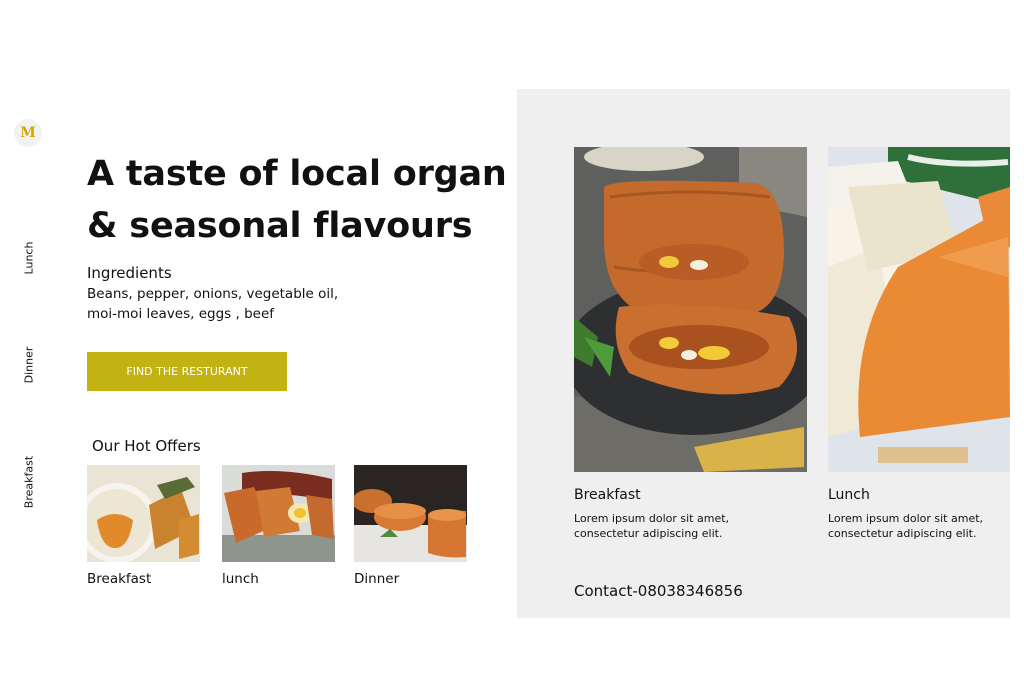  I want to click on featured-desc-breakfast-line-1: Lorem ipsum dolor sit amet,, so click(652, 518).